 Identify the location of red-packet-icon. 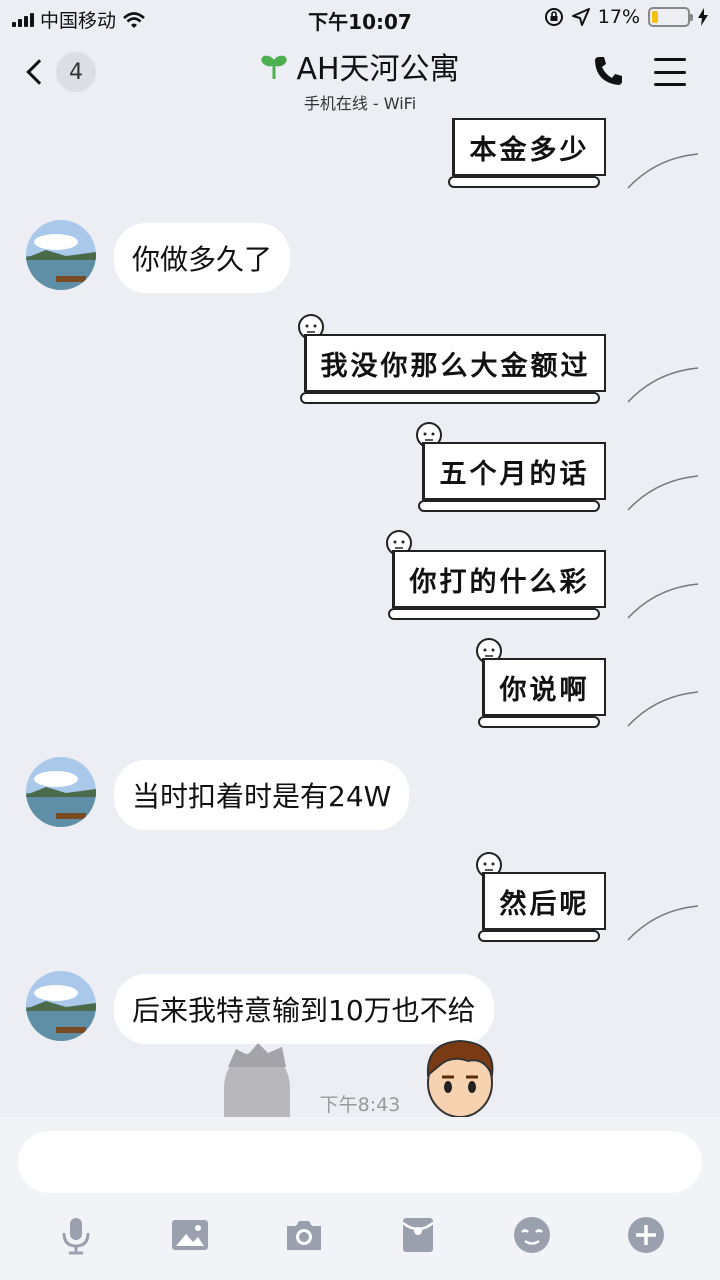
(418, 1235).